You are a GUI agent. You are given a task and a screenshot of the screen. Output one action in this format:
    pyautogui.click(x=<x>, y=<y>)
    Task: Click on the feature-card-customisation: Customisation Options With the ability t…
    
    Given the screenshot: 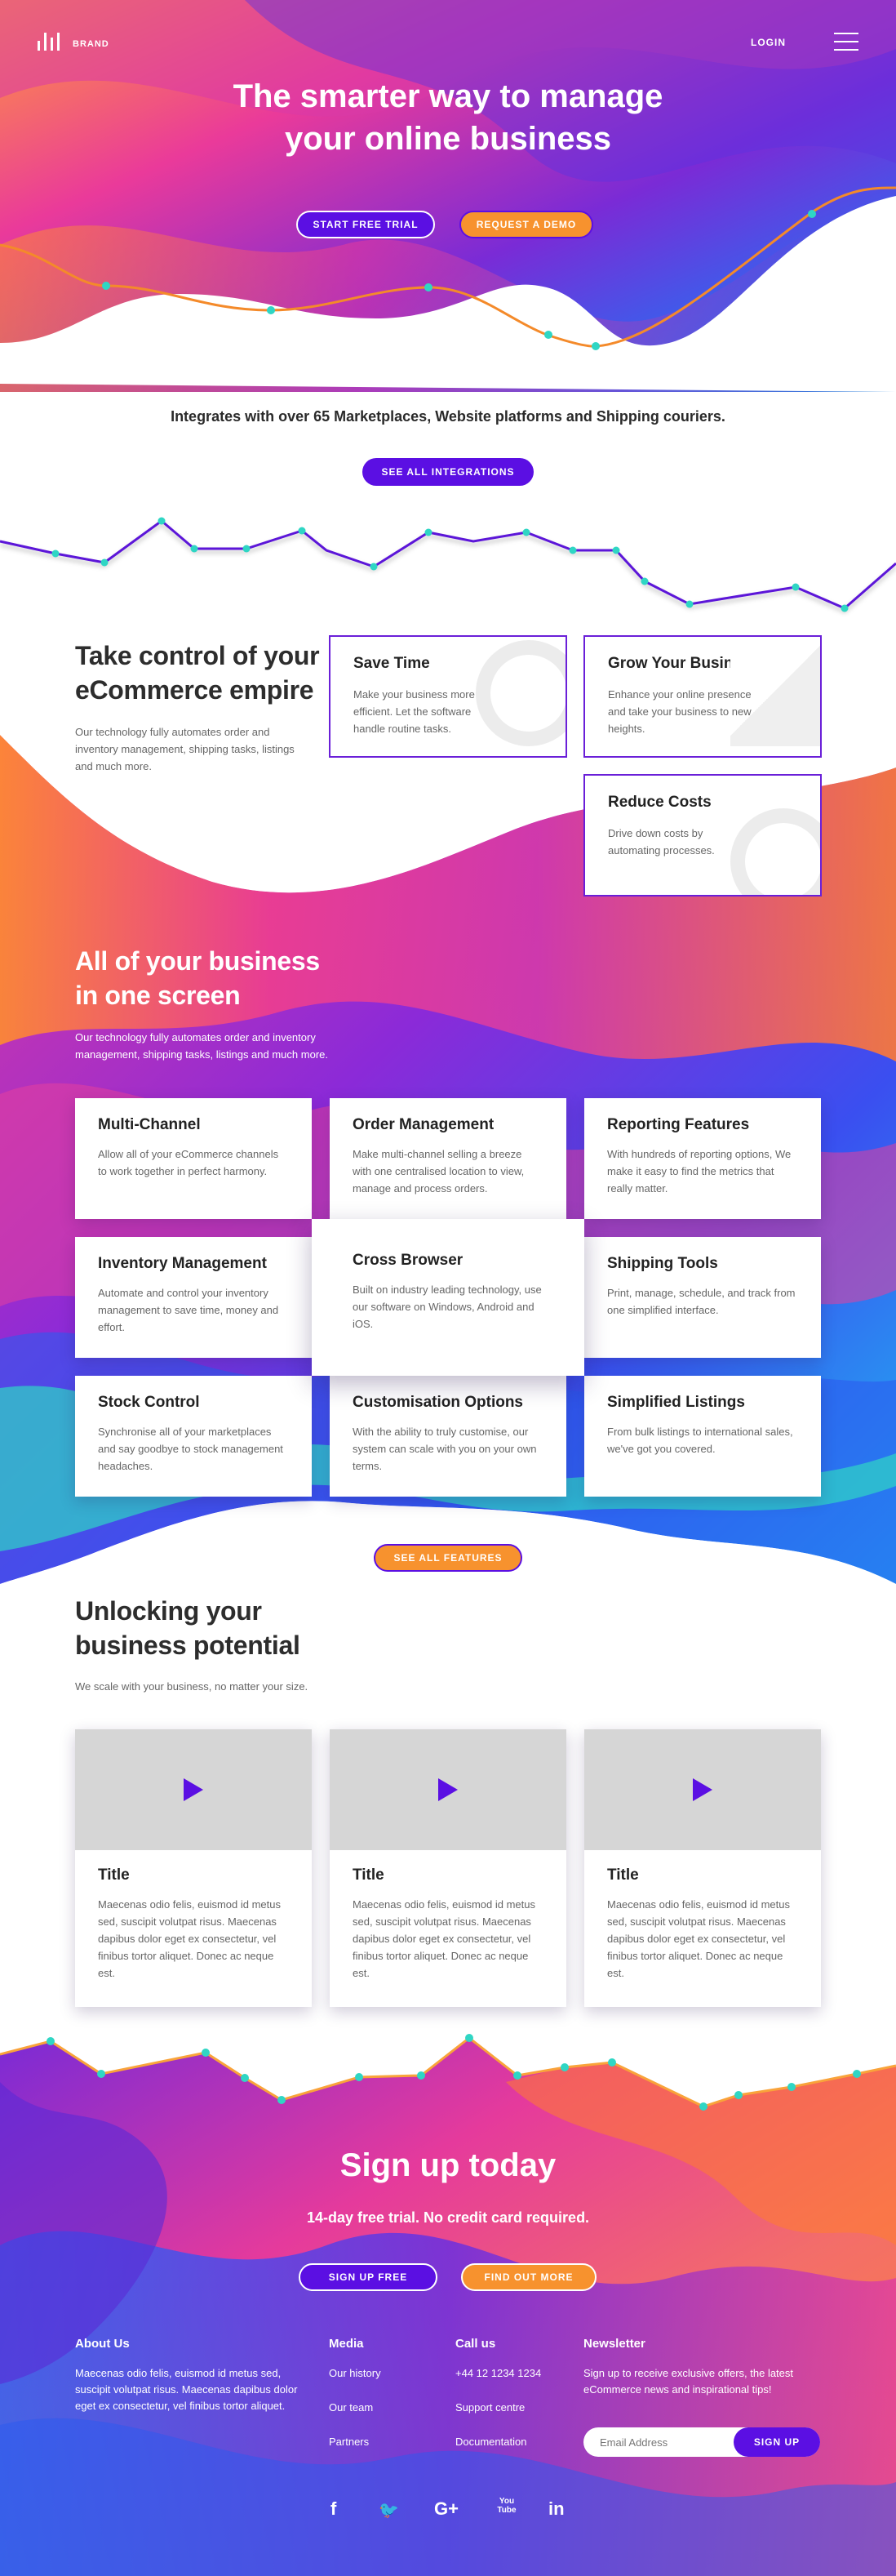 What is the action you would take?
    pyautogui.click(x=448, y=1436)
    